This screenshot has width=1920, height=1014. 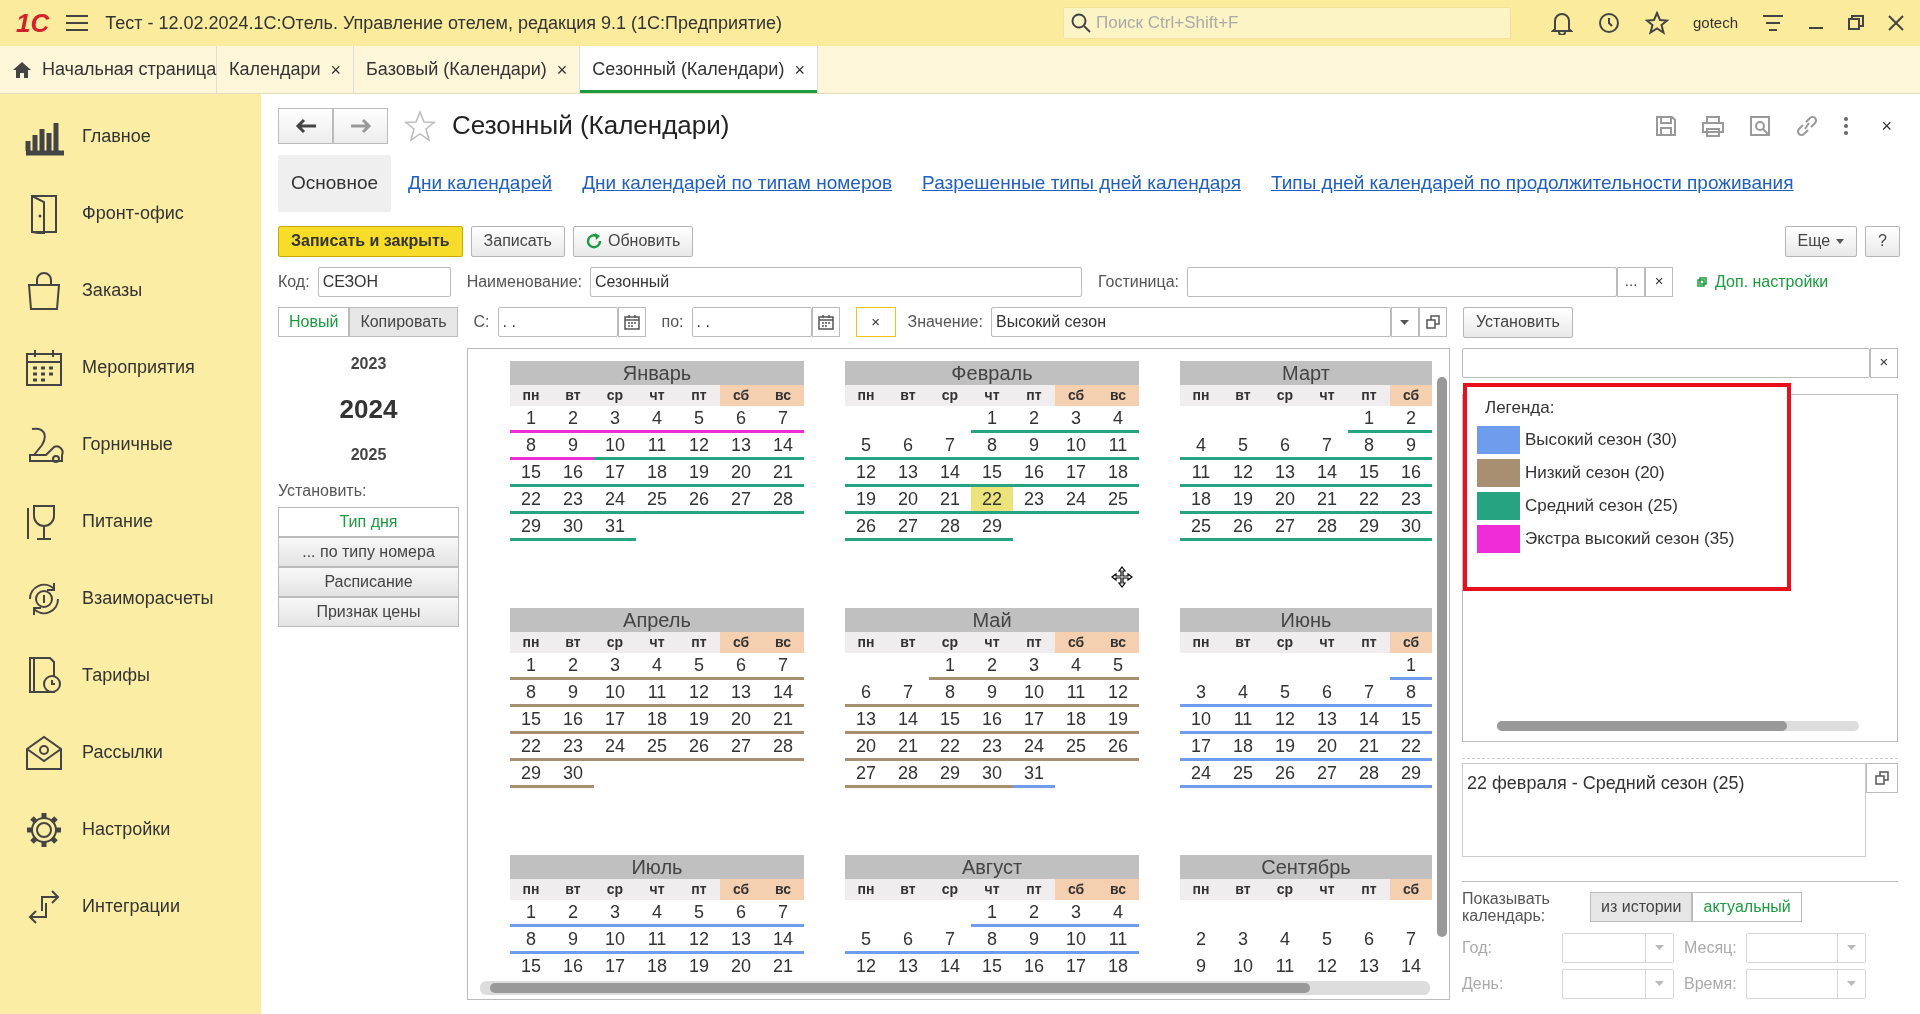 What do you see at coordinates (875, 322) in the screenshot?
I see `clear-button: ×` at bounding box center [875, 322].